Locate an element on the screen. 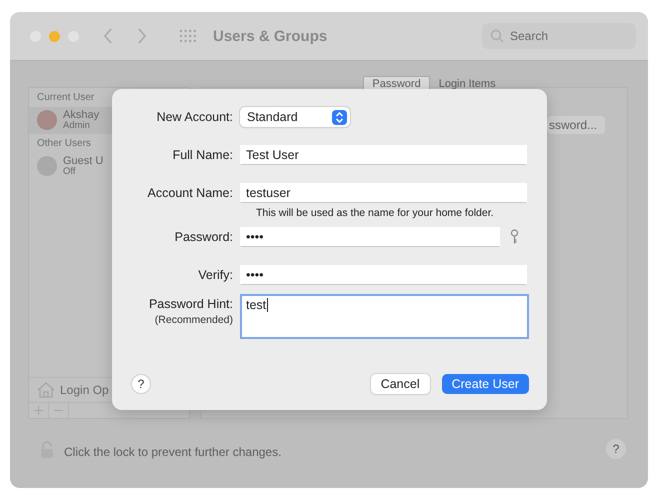 Image resolution: width=657 pixels, height=498 pixels. user-role: Off is located at coordinates (69, 172).